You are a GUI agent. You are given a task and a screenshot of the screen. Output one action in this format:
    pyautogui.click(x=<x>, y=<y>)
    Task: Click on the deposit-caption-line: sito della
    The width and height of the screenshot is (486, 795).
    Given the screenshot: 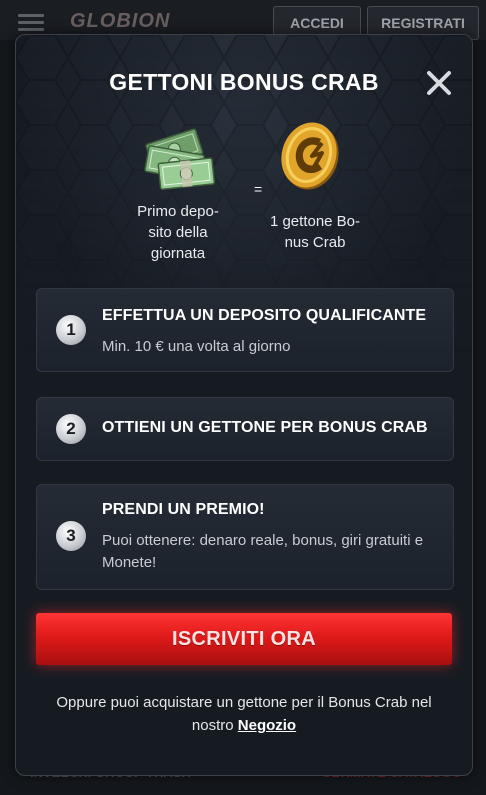 What is the action you would take?
    pyautogui.click(x=178, y=232)
    